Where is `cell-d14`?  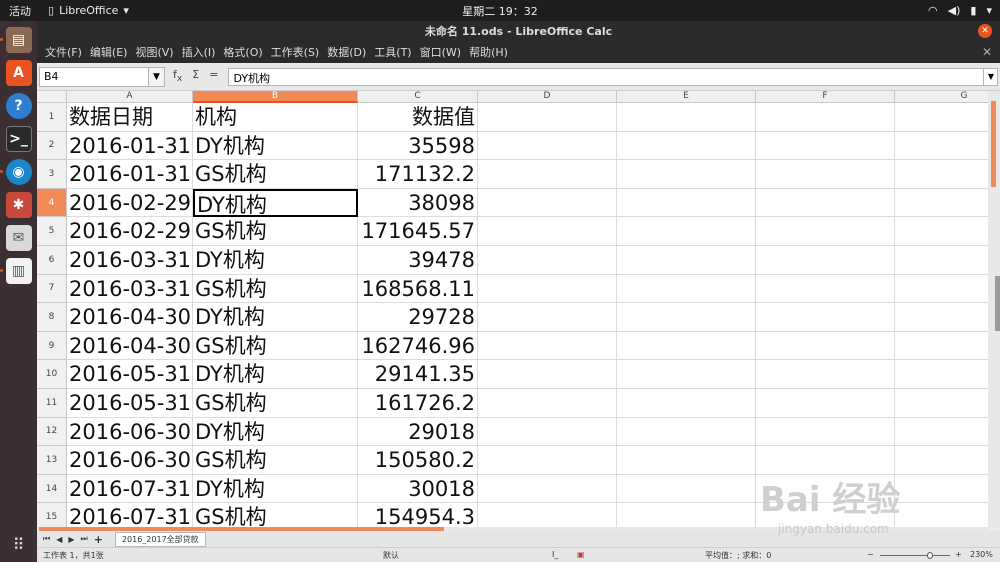 cell-d14 is located at coordinates (547, 489).